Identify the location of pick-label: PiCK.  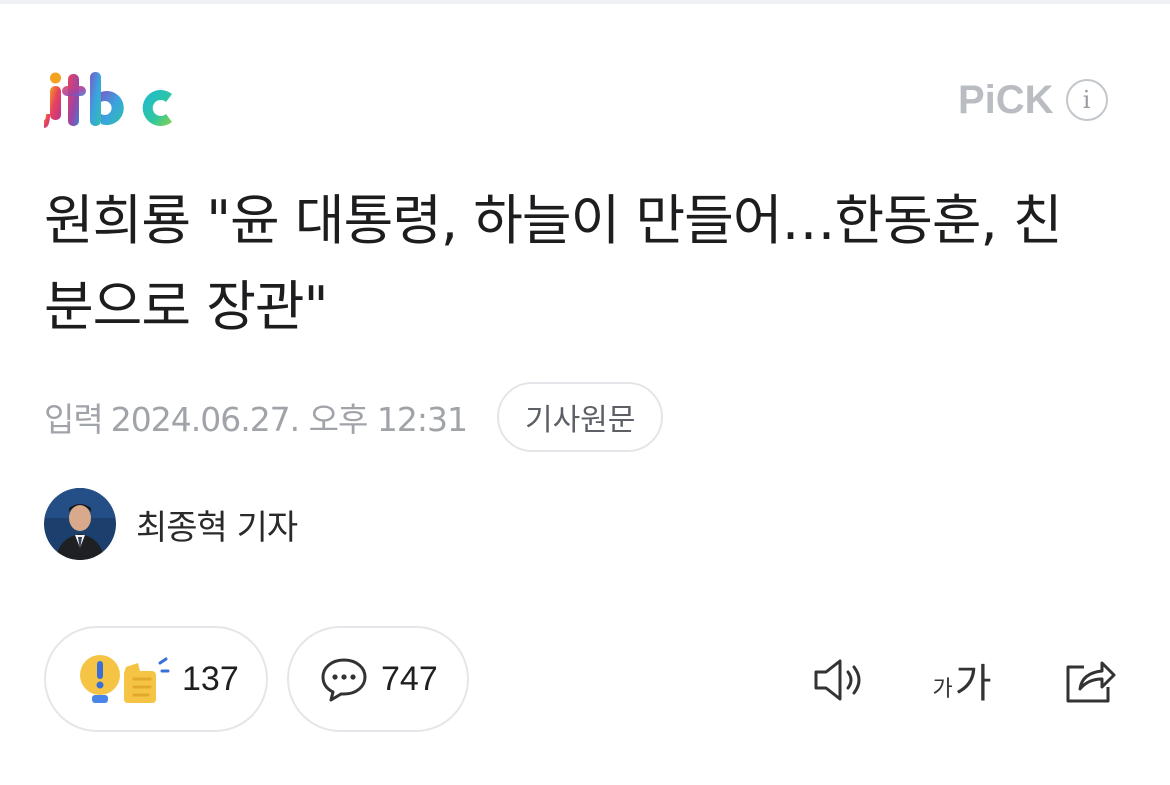
(1006, 99).